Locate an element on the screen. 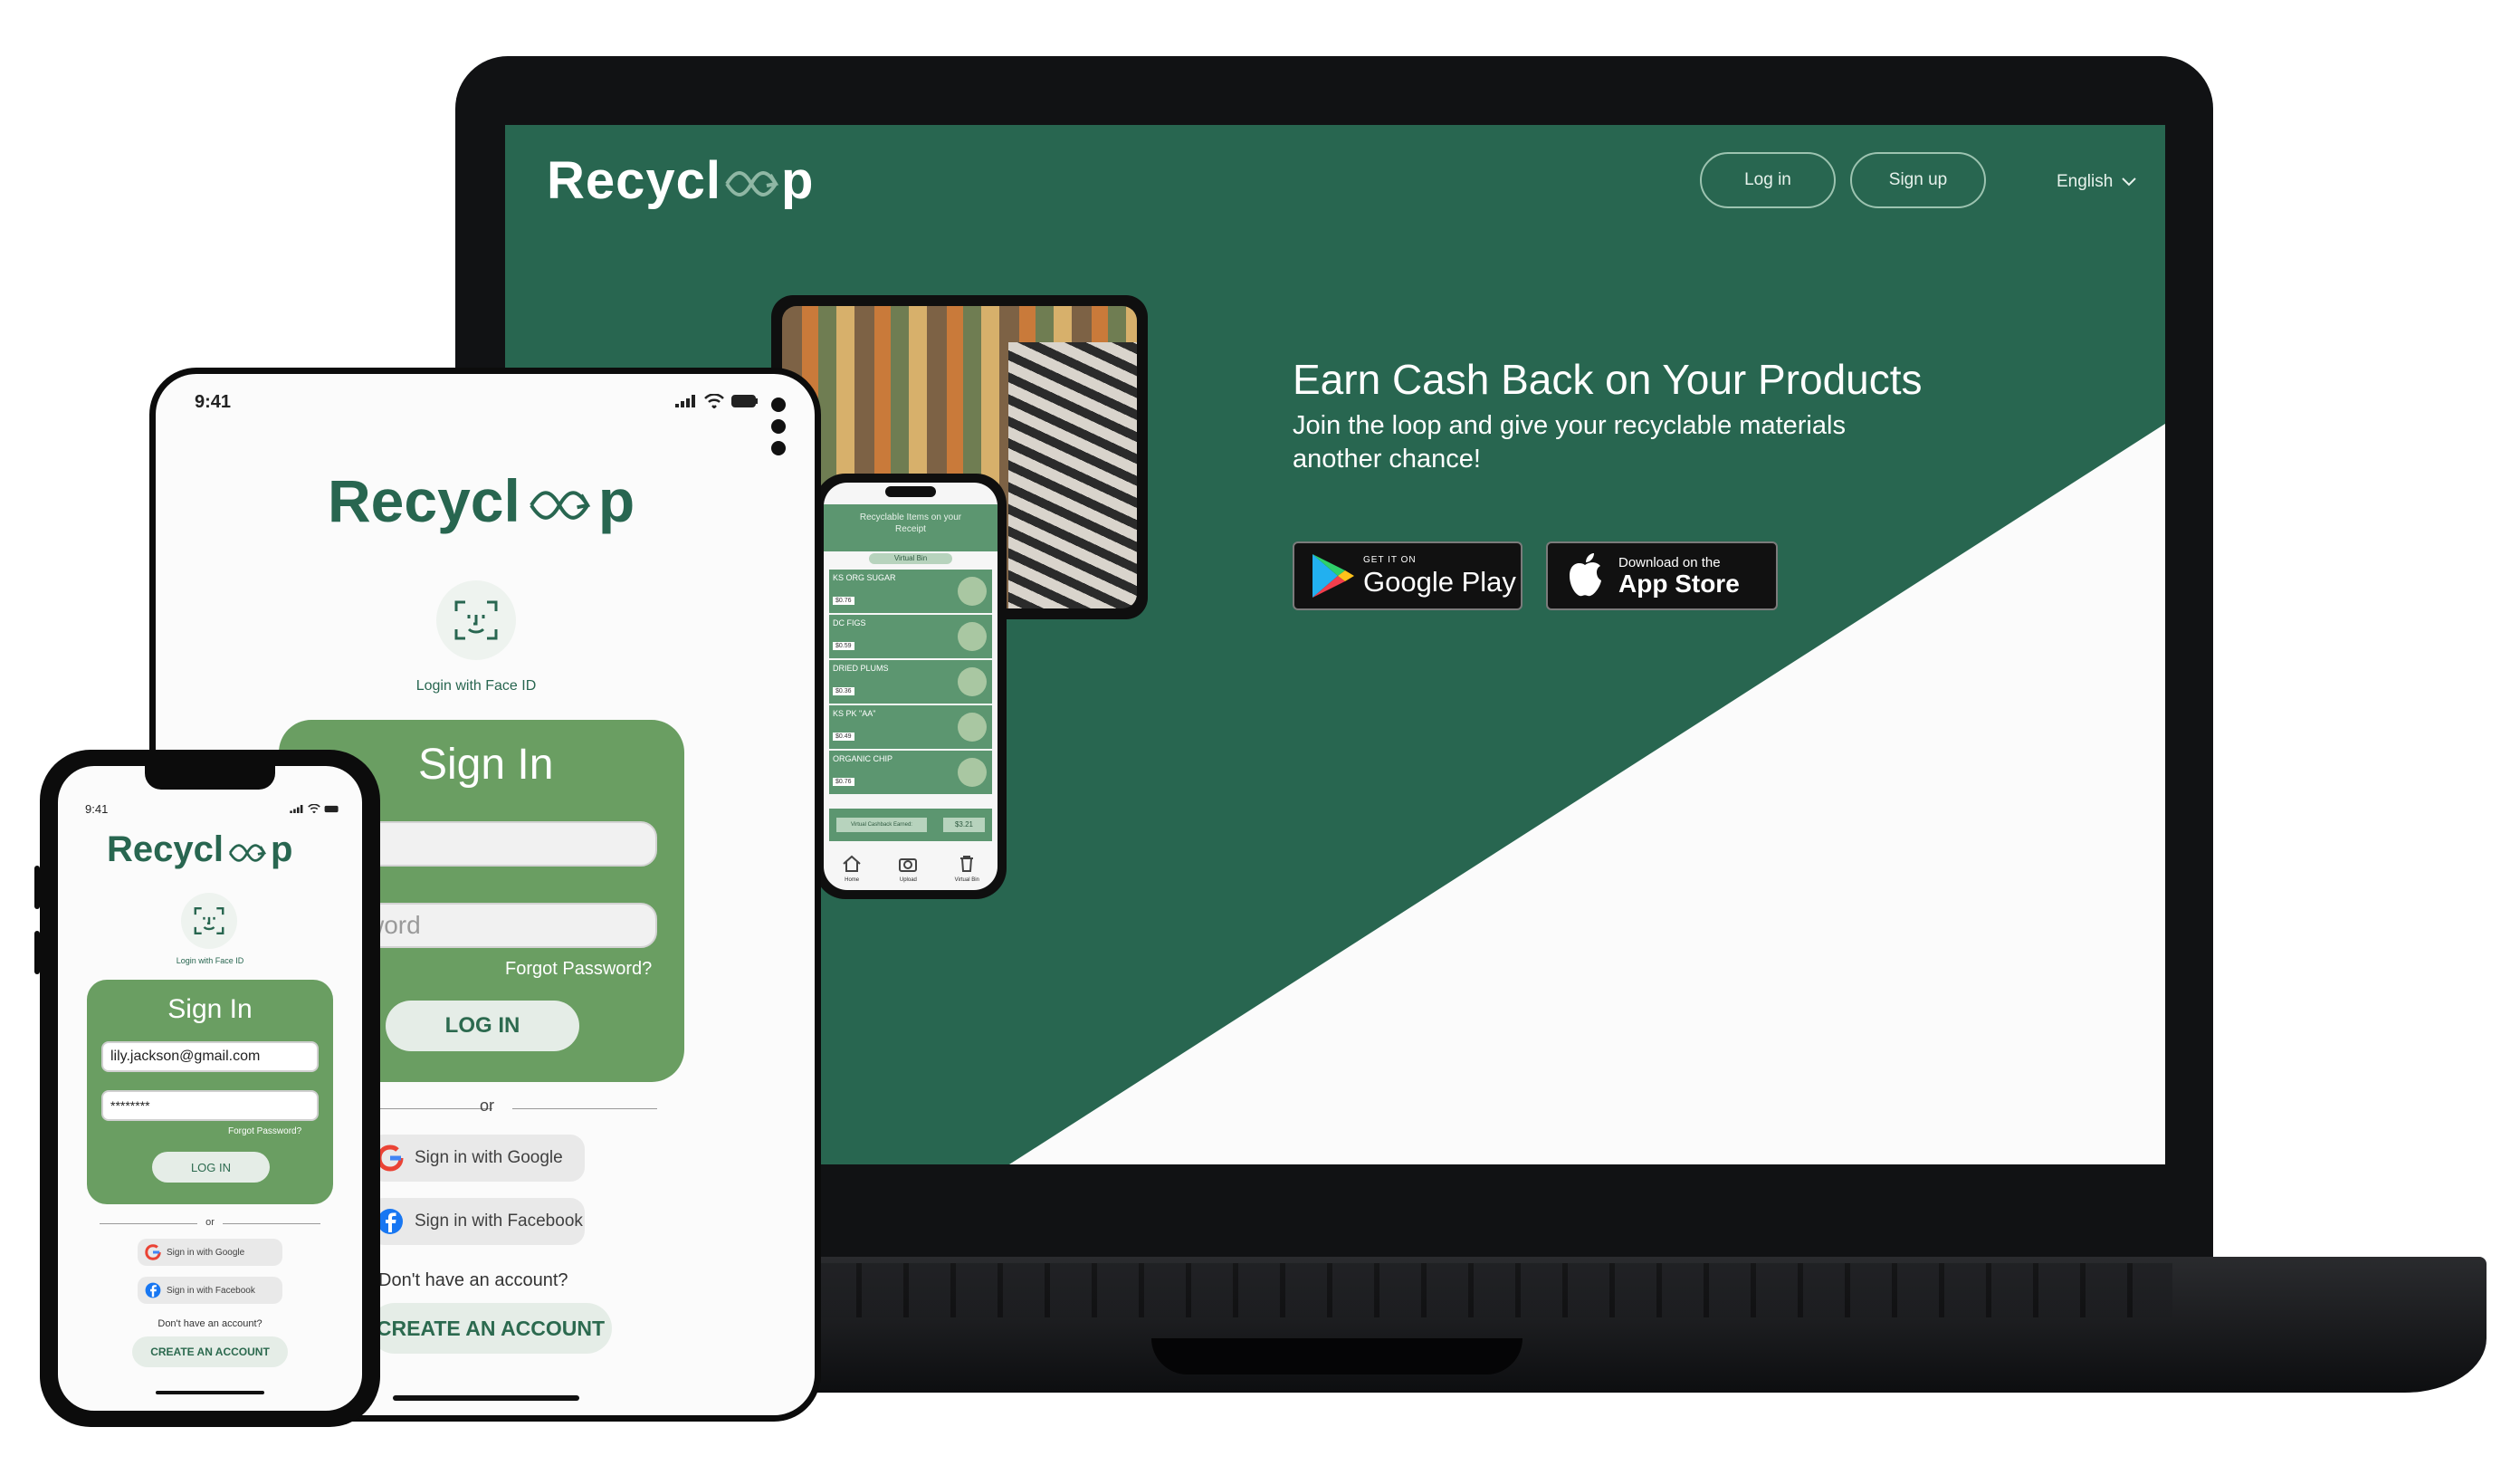 This screenshot has width=2520, height=1475. google-play-icon is located at coordinates (1333, 576).